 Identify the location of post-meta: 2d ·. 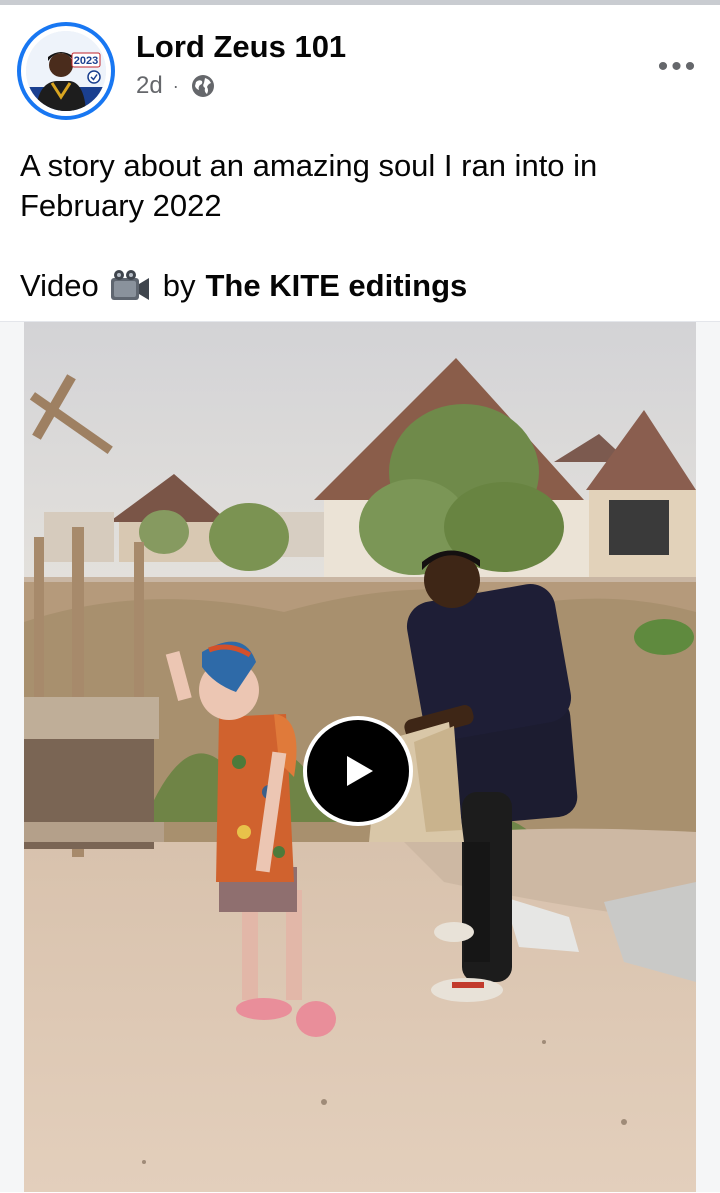
(175, 86).